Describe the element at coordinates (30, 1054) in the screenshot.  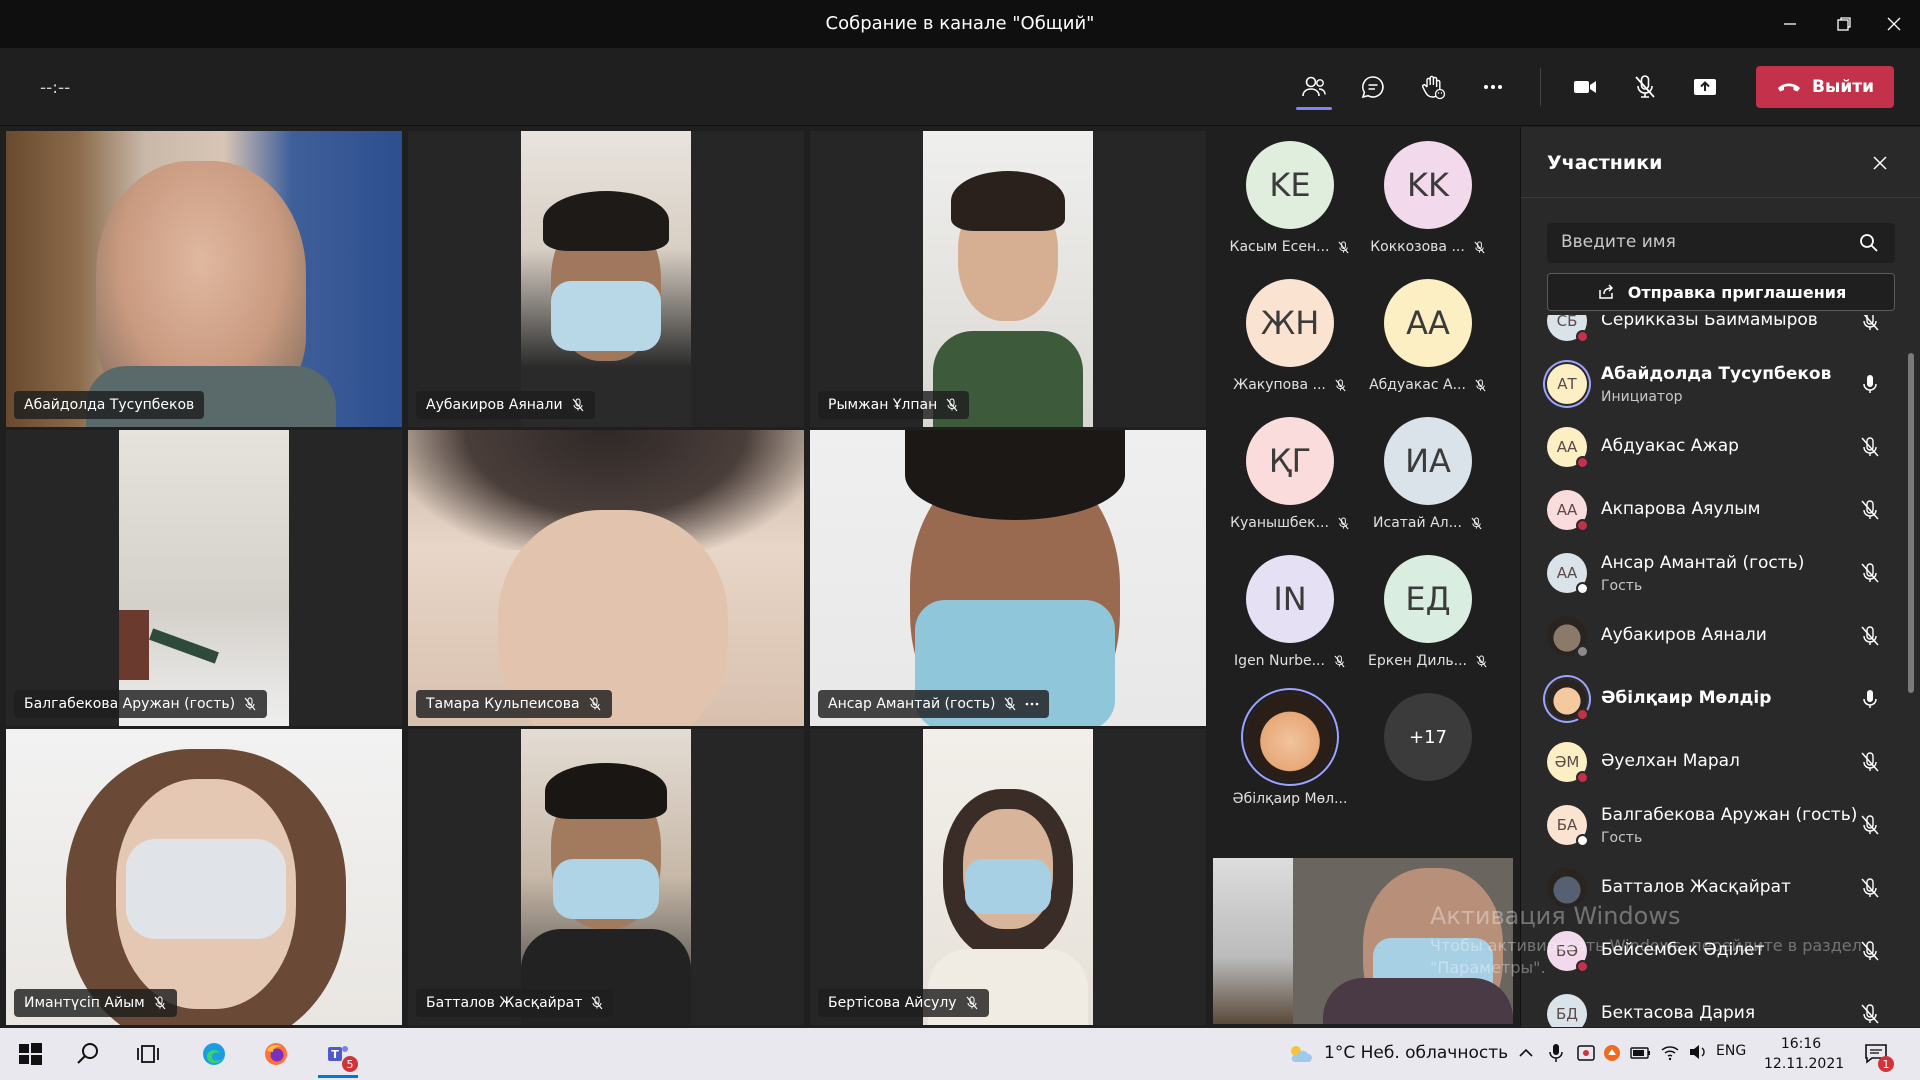
I see `start-button` at that location.